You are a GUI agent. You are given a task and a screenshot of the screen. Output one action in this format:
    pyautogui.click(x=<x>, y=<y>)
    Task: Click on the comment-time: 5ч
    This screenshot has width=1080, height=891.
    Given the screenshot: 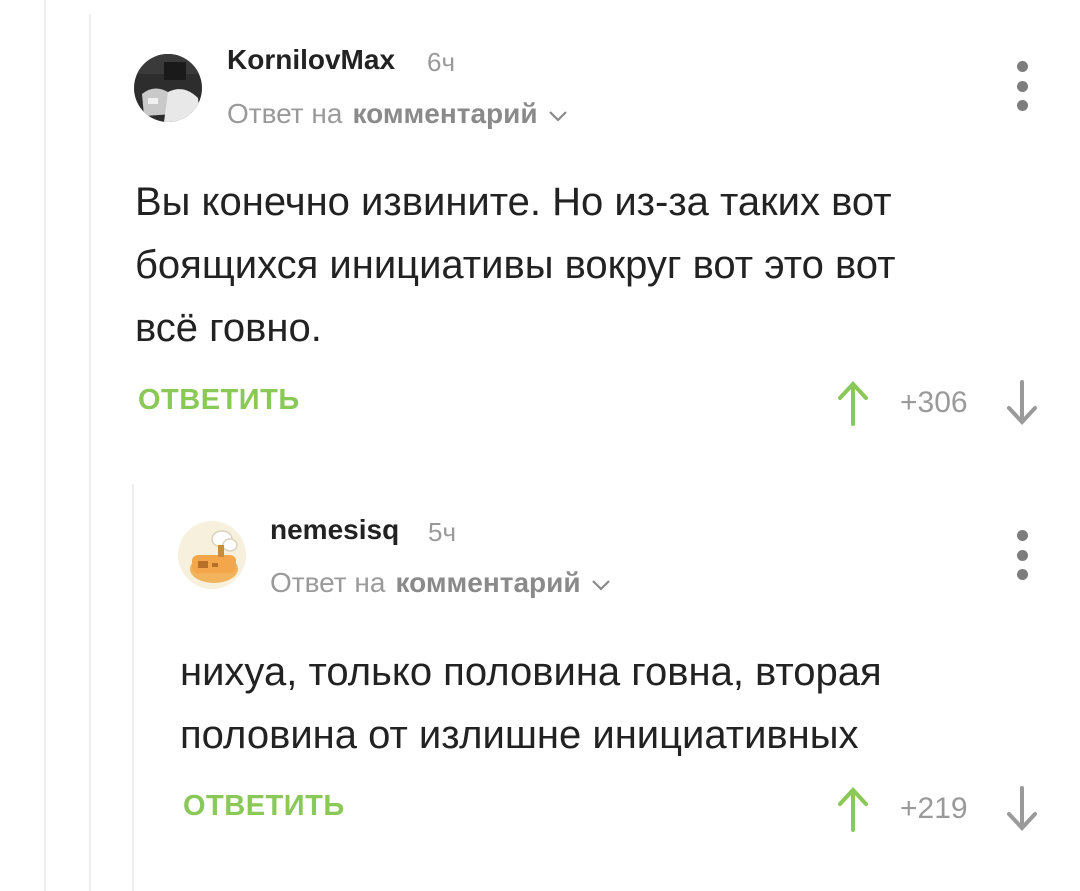 What is the action you would take?
    pyautogui.click(x=442, y=532)
    